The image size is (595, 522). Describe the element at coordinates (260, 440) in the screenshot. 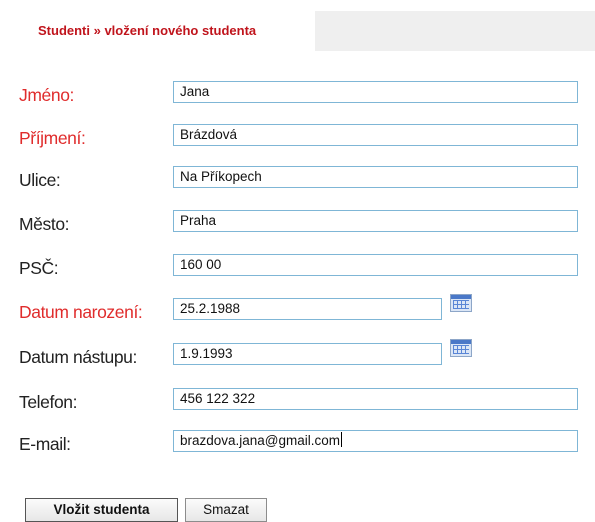

I see `input-email-value: brazdova.jana@gmail.com` at that location.